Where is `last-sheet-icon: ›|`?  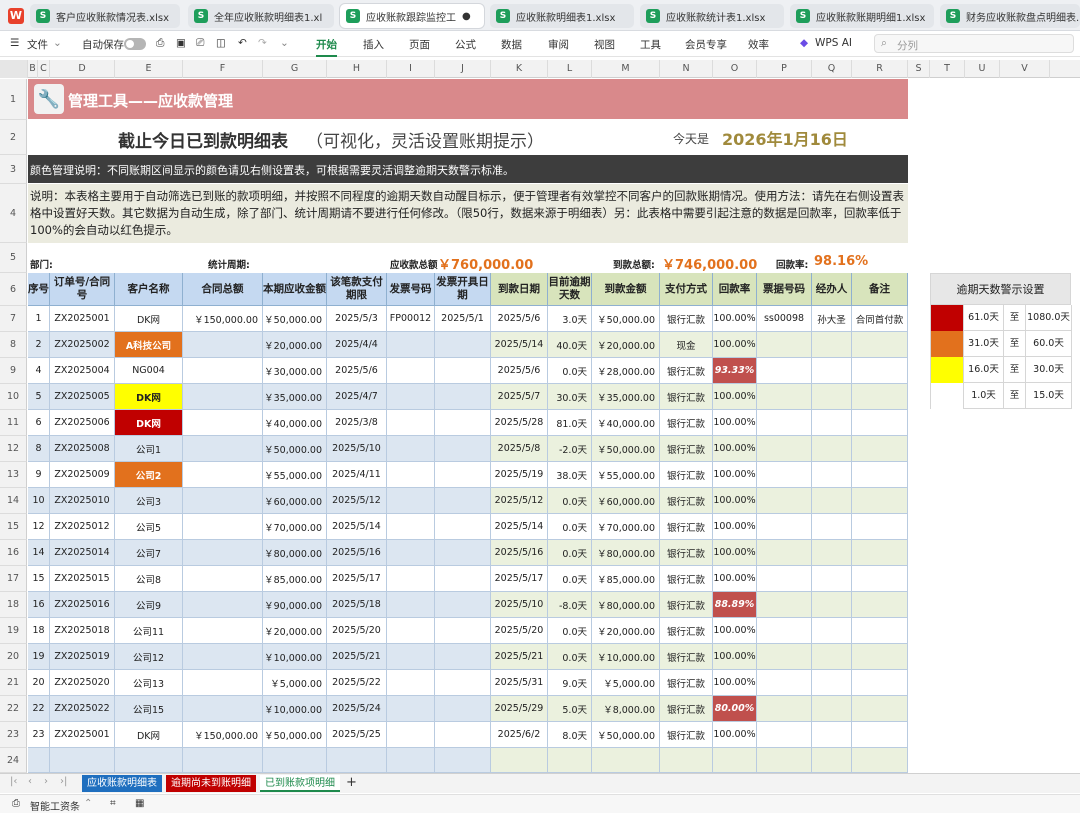 last-sheet-icon: ›| is located at coordinates (63, 781).